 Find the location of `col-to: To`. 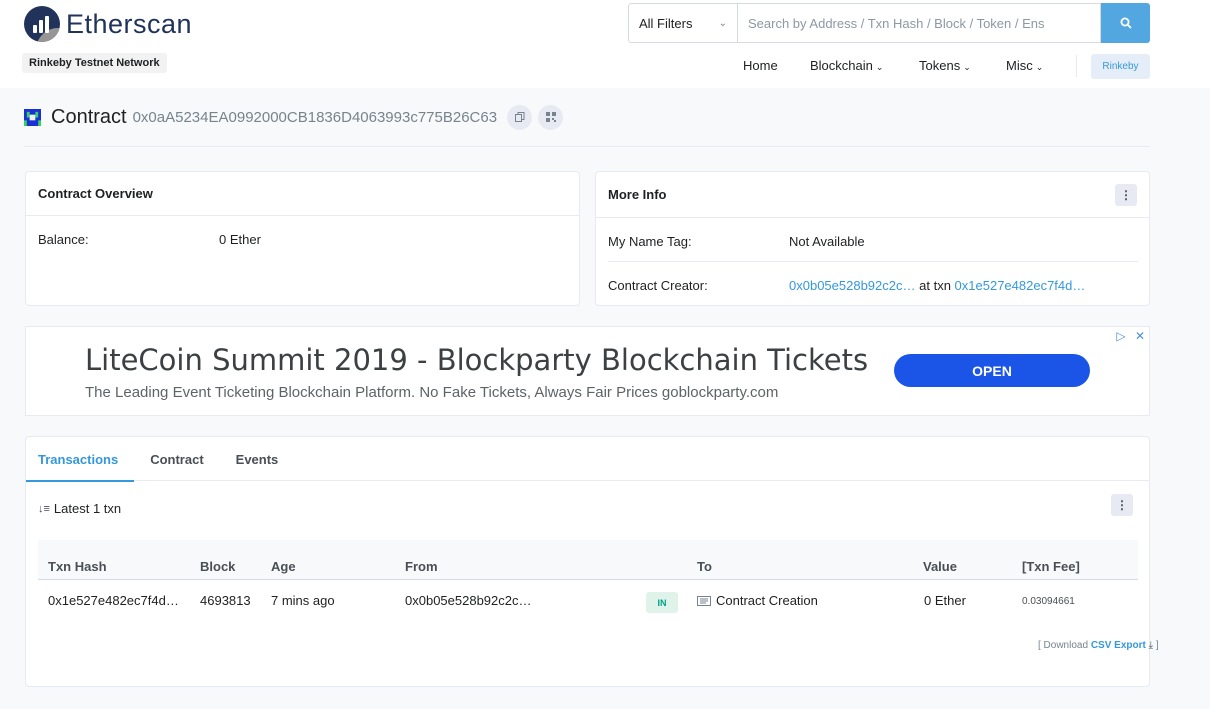

col-to: To is located at coordinates (704, 566).